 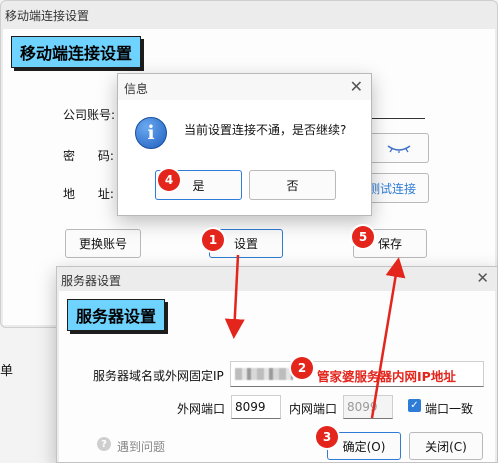 What do you see at coordinates (213, 240) in the screenshot?
I see `step-badge-1: 1` at bounding box center [213, 240].